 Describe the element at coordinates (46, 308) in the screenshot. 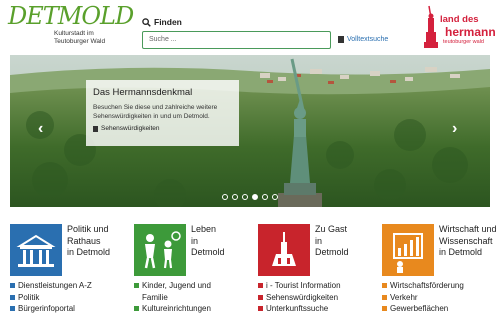

I see `category-link-label: Bürgerinfoportal` at that location.